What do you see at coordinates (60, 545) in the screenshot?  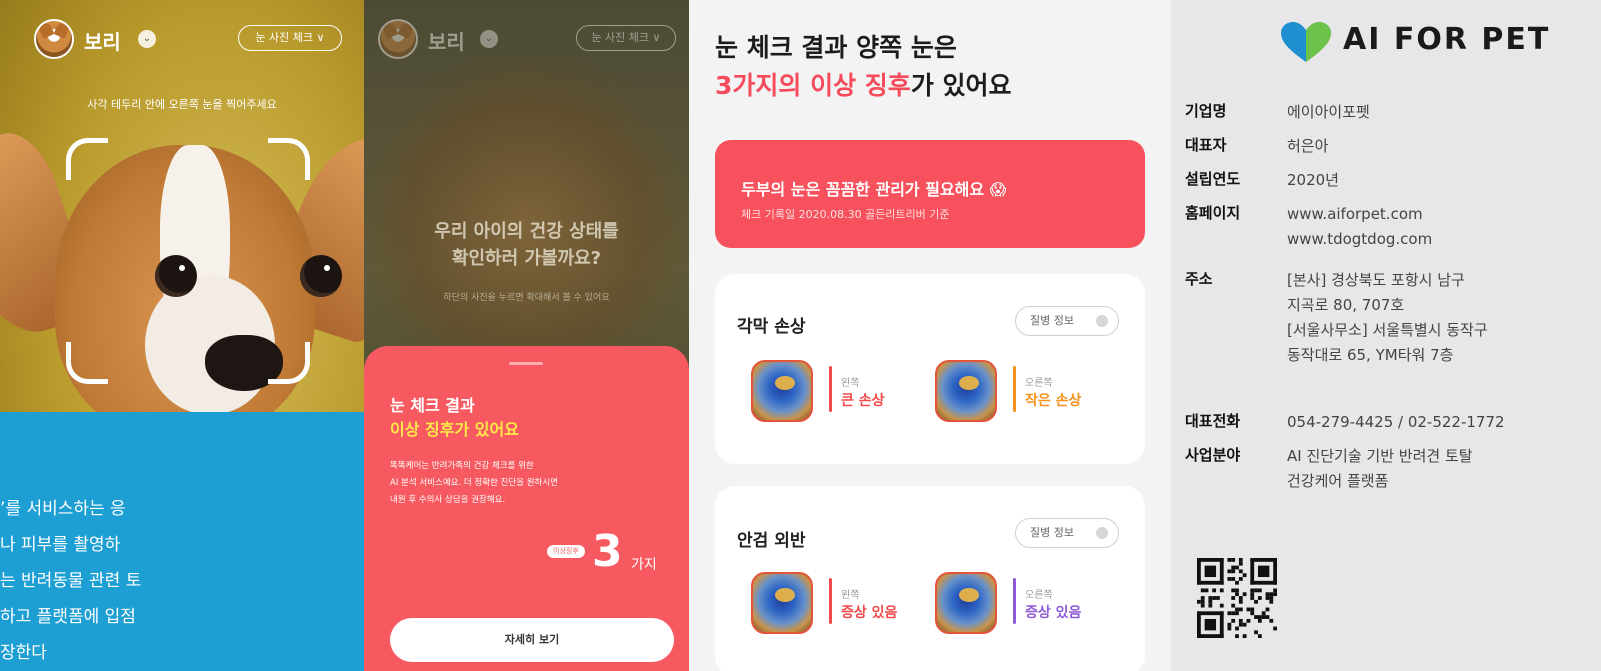 I see `caption-line: 나 피부를 촬영하` at bounding box center [60, 545].